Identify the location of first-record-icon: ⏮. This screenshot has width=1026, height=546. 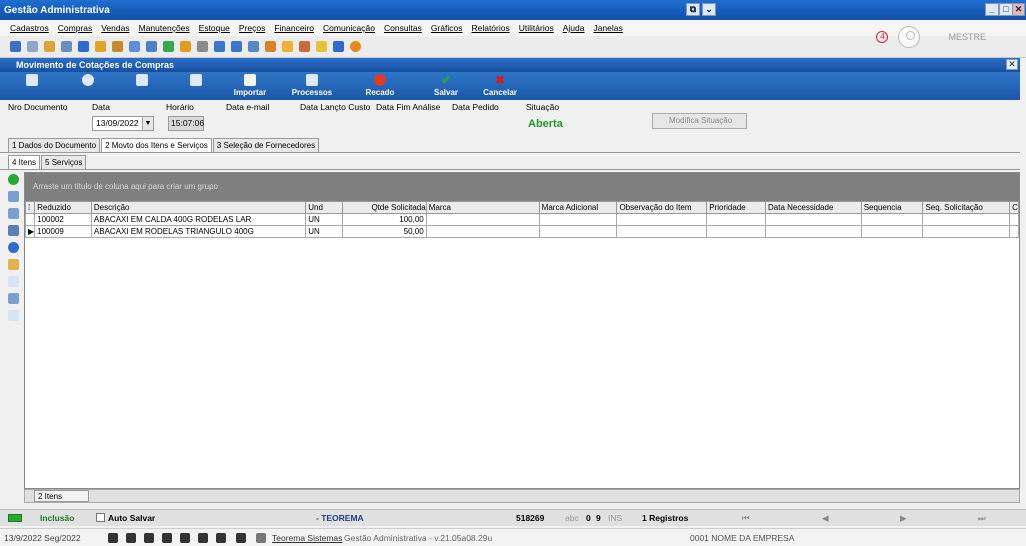
(746, 518).